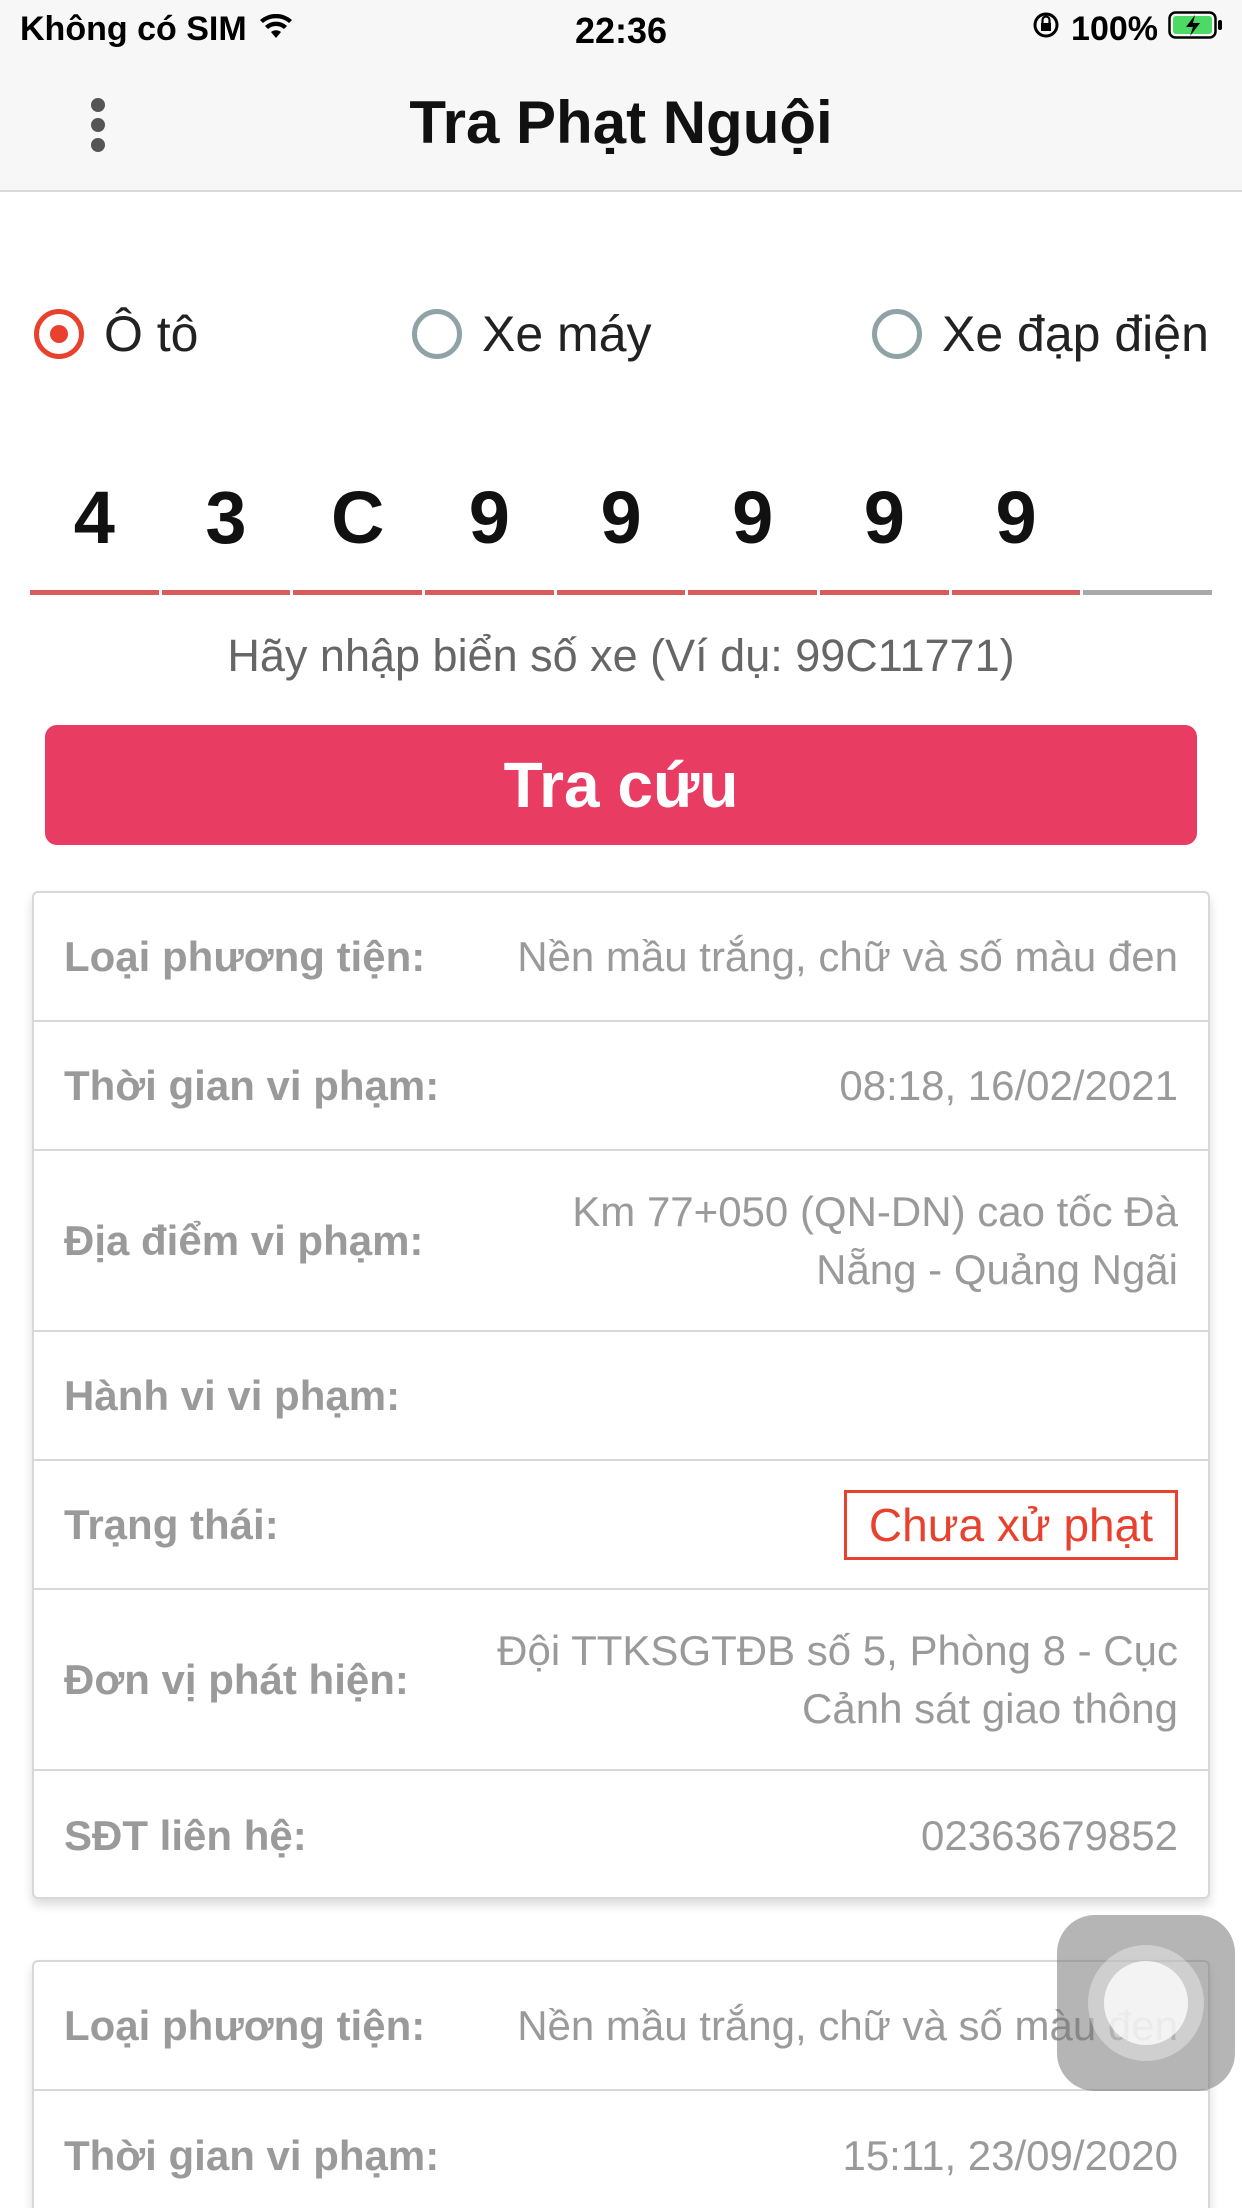 The height and width of the screenshot is (2208, 1242). What do you see at coordinates (621, 122) in the screenshot?
I see `page-title: Tra Phạt Nguội` at bounding box center [621, 122].